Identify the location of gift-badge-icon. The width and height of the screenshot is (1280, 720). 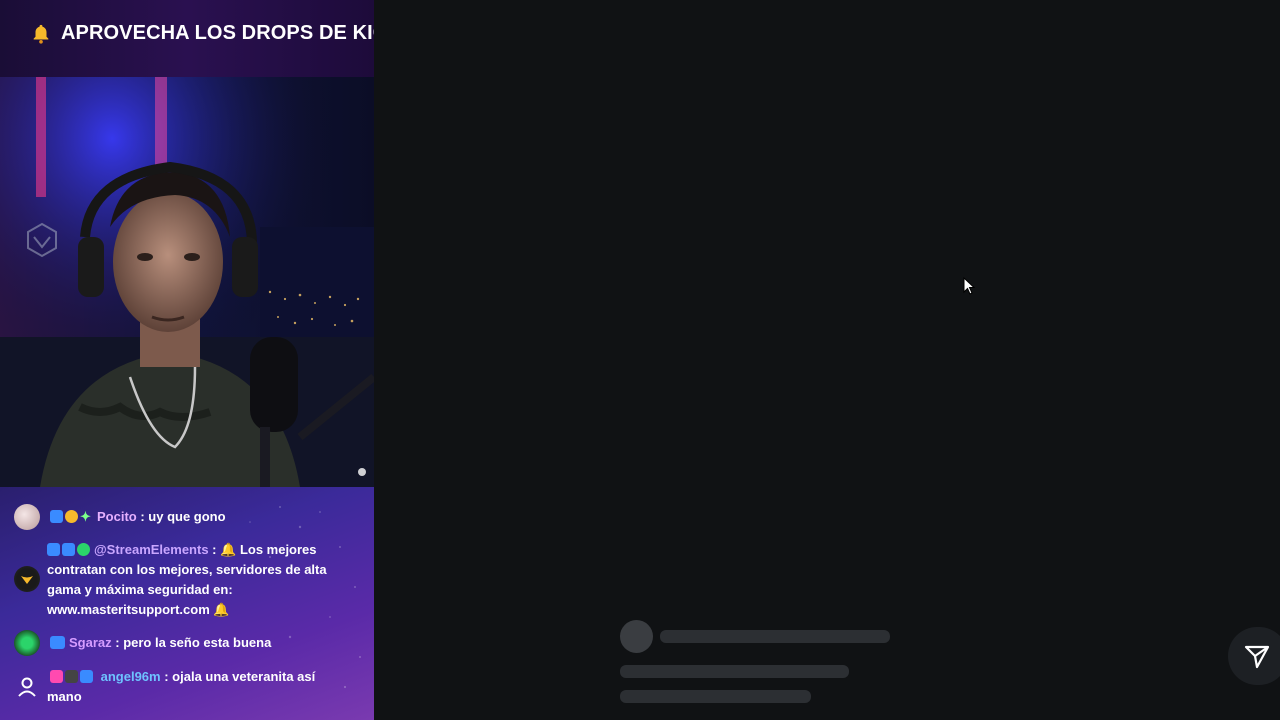
(71, 516).